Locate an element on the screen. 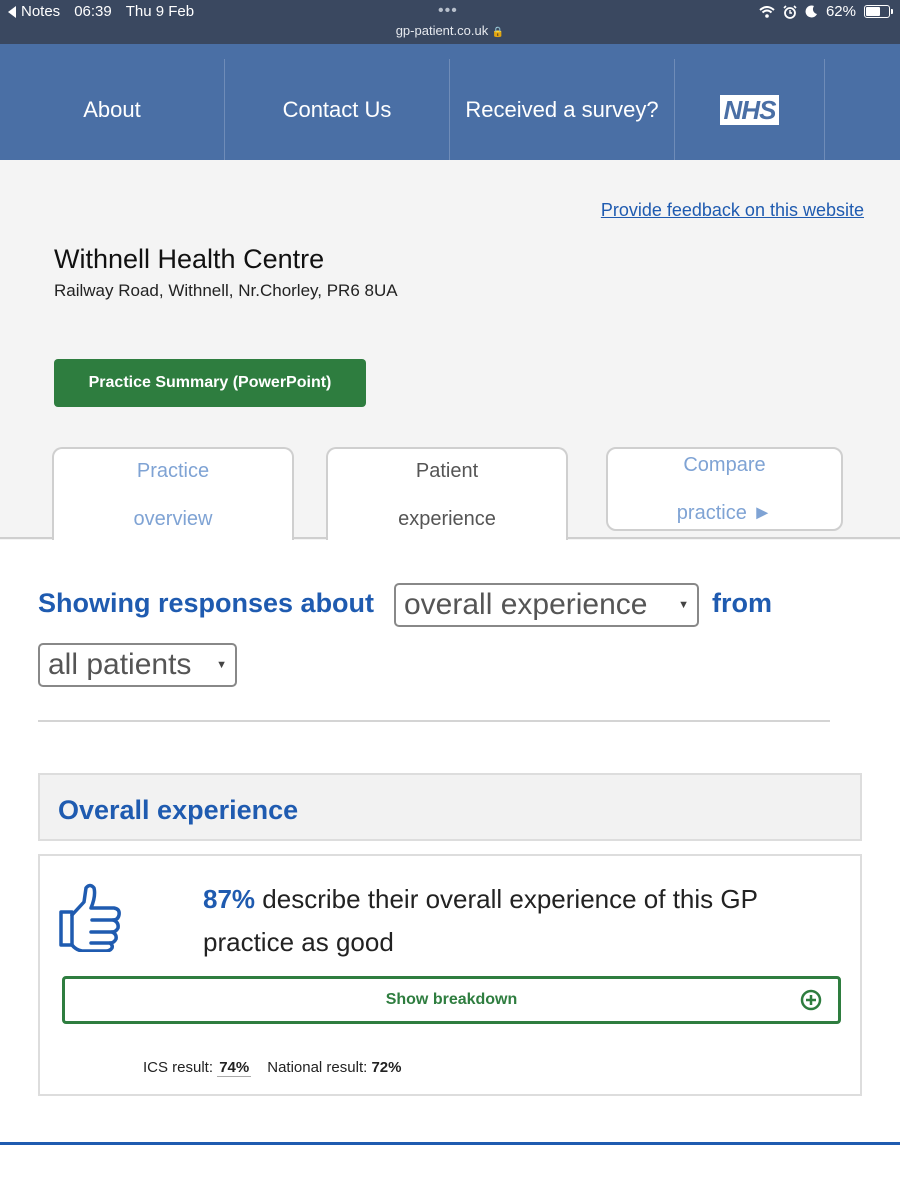 The width and height of the screenshot is (900, 1200). back-app-label: Notes is located at coordinates (41, 11).